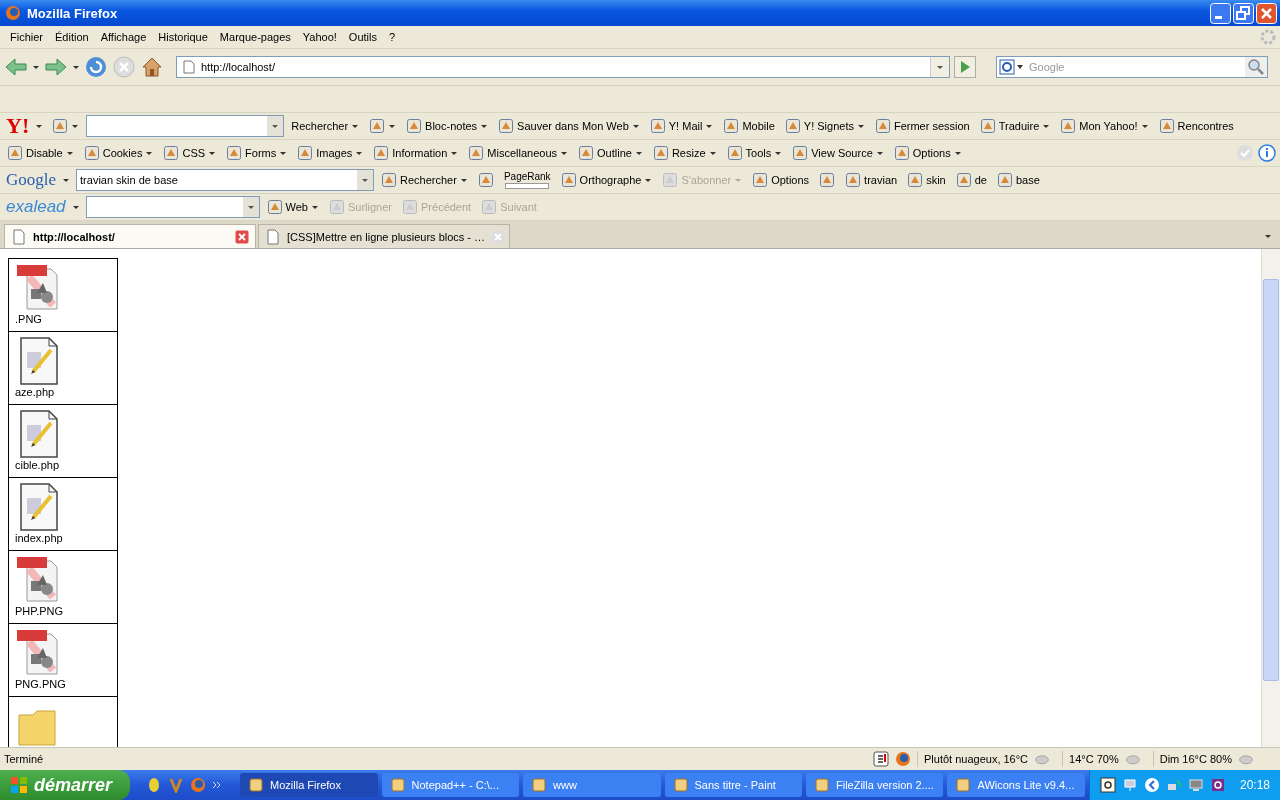 The height and width of the screenshot is (800, 1280). Describe the element at coordinates (1217, 785) in the screenshot. I see `tray-app-icon` at that location.